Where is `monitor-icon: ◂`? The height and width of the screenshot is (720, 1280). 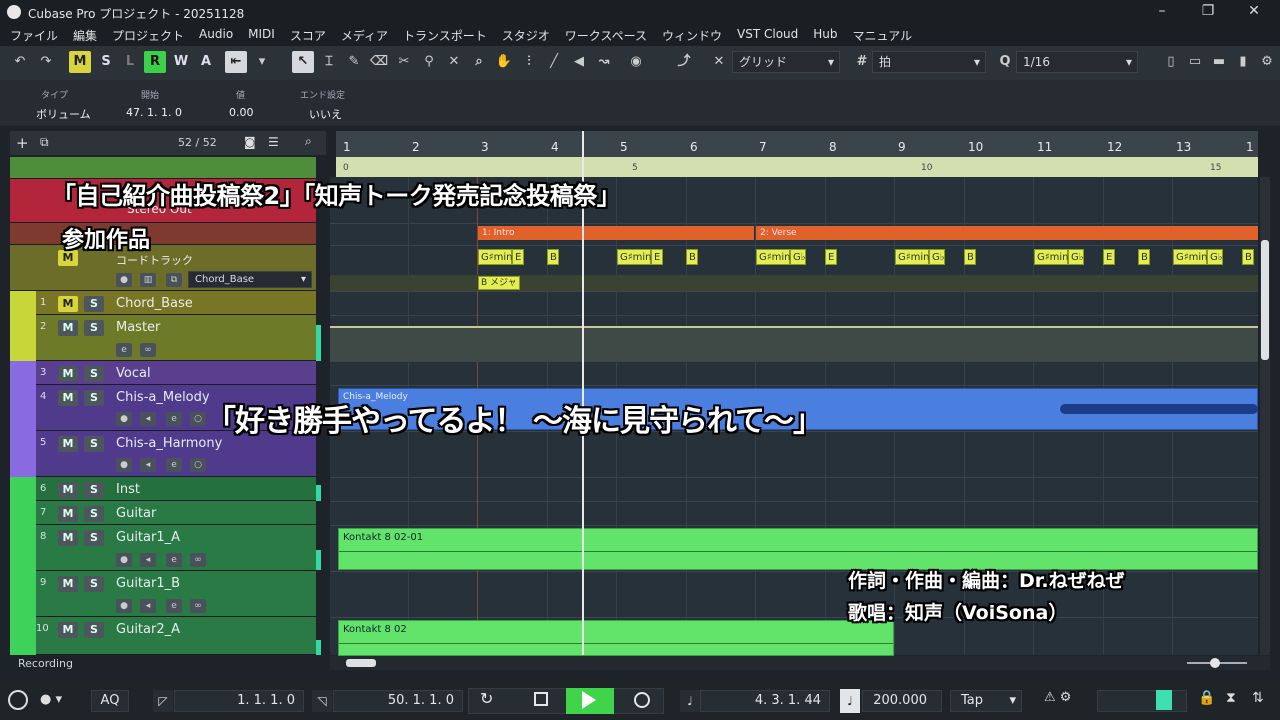
monitor-icon: ◂ is located at coordinates (148, 419).